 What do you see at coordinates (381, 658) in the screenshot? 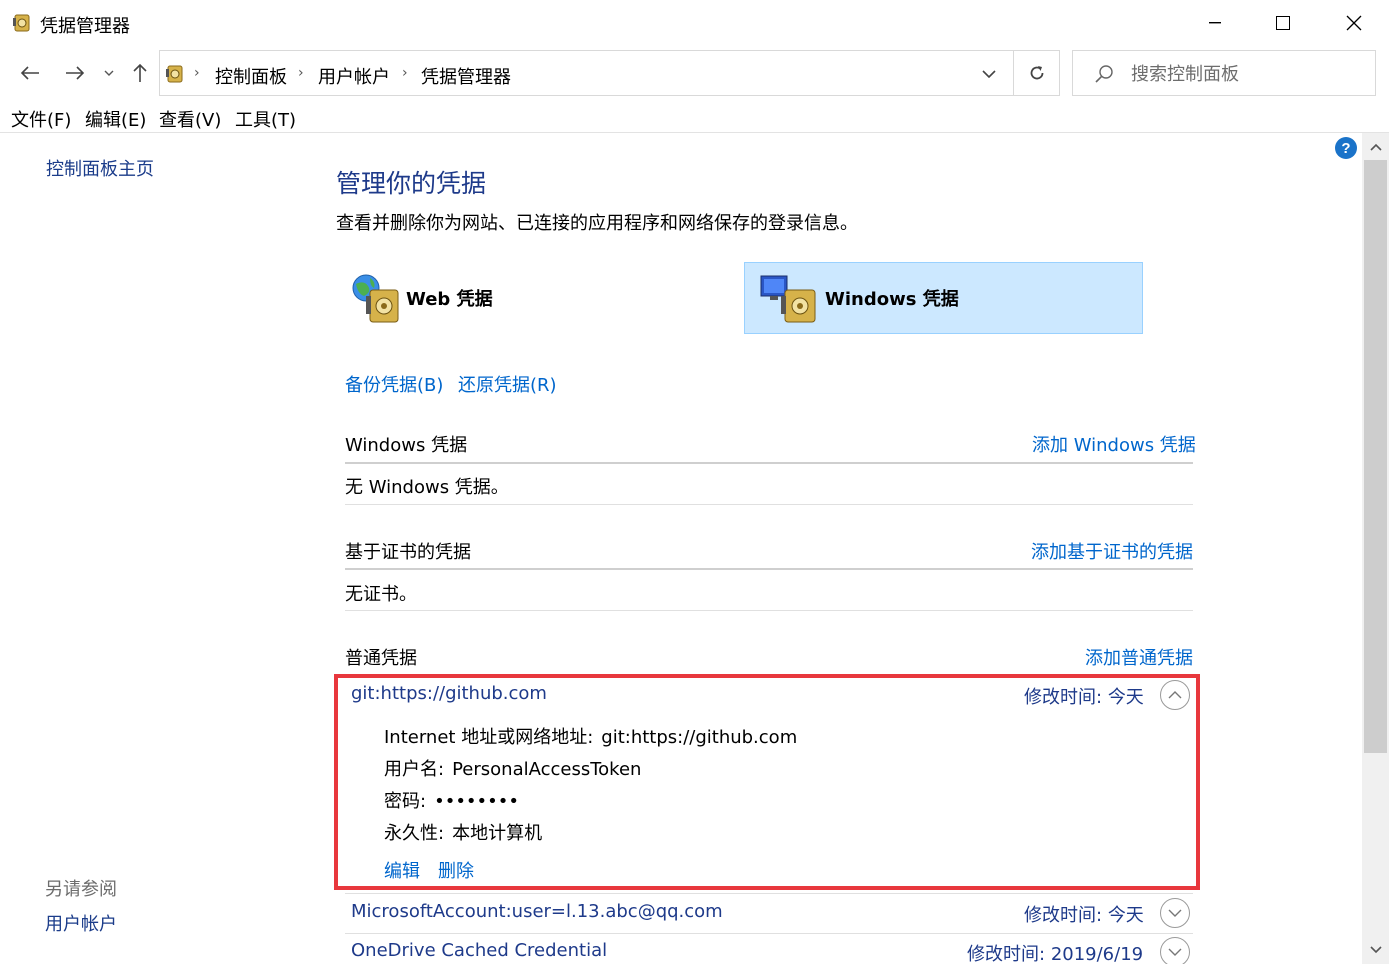
I see `generic-credentials-section-title: 普通凭据` at bounding box center [381, 658].